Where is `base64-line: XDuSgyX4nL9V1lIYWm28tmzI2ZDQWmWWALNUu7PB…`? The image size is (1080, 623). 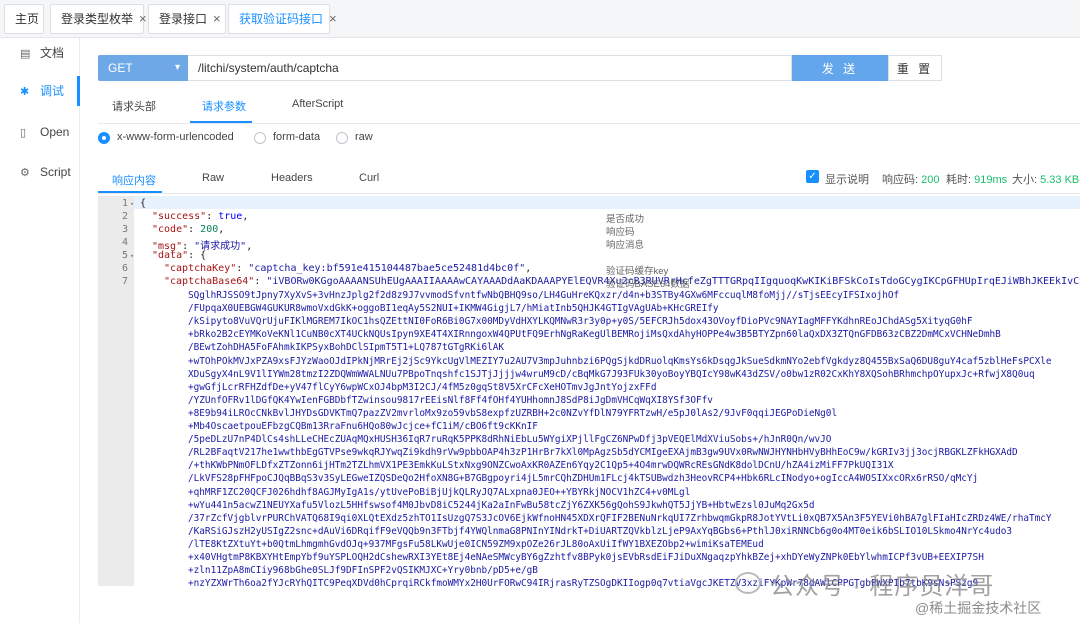
base64-line: XDuSgyX4nL9V1lIYWm28tmzI2ZDQWmWWALNUu7PB… is located at coordinates (611, 374).